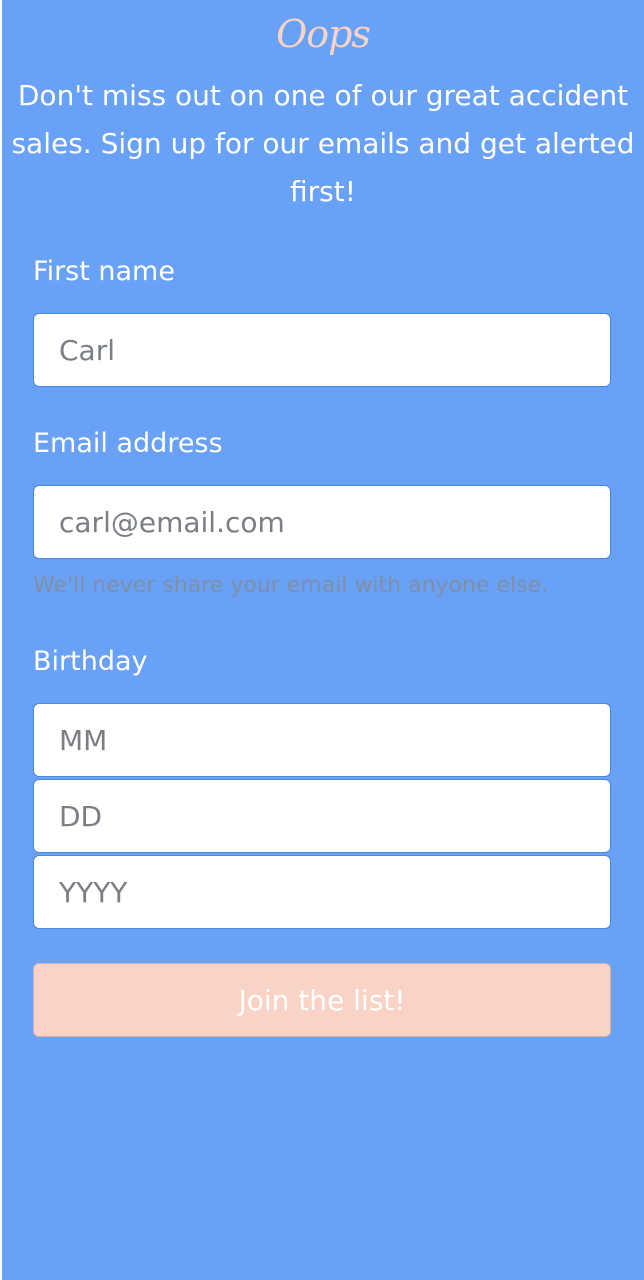 The image size is (644, 1280). I want to click on first-name-input, so click(322, 350).